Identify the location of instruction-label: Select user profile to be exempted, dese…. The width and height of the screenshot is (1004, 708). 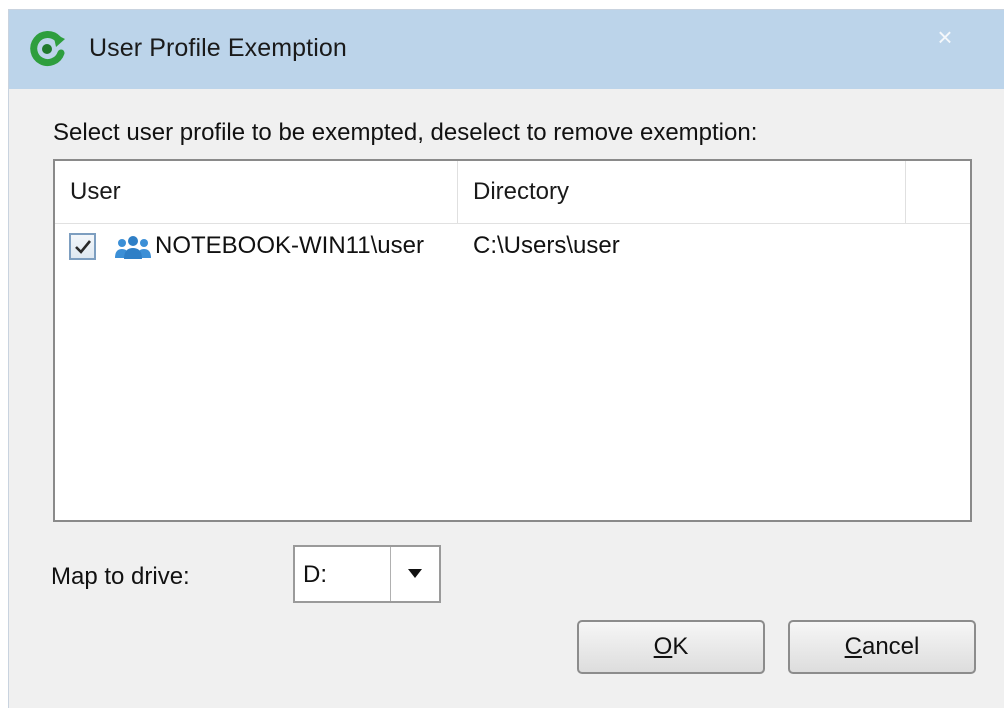
(405, 132).